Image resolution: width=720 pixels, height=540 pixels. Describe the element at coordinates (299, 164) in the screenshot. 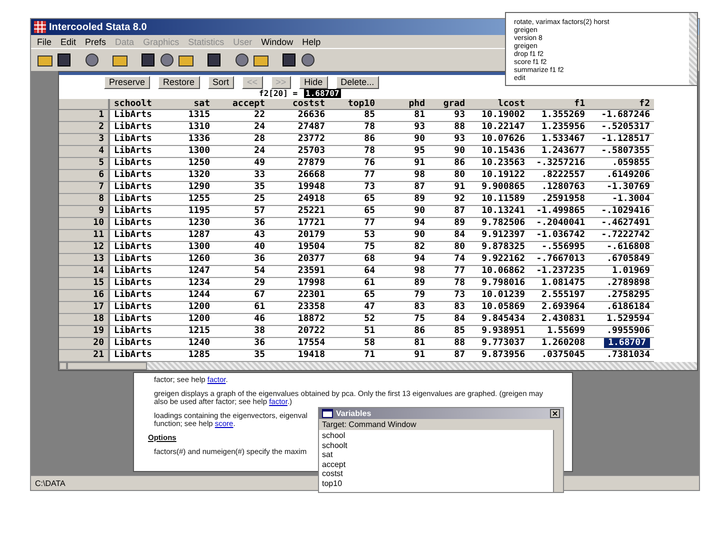

I see `table-cell: 27879` at that location.